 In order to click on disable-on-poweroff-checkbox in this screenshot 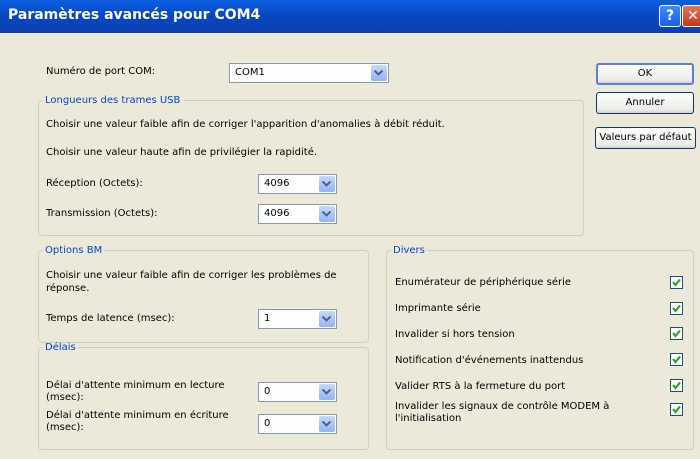, I will do `click(676, 333)`.